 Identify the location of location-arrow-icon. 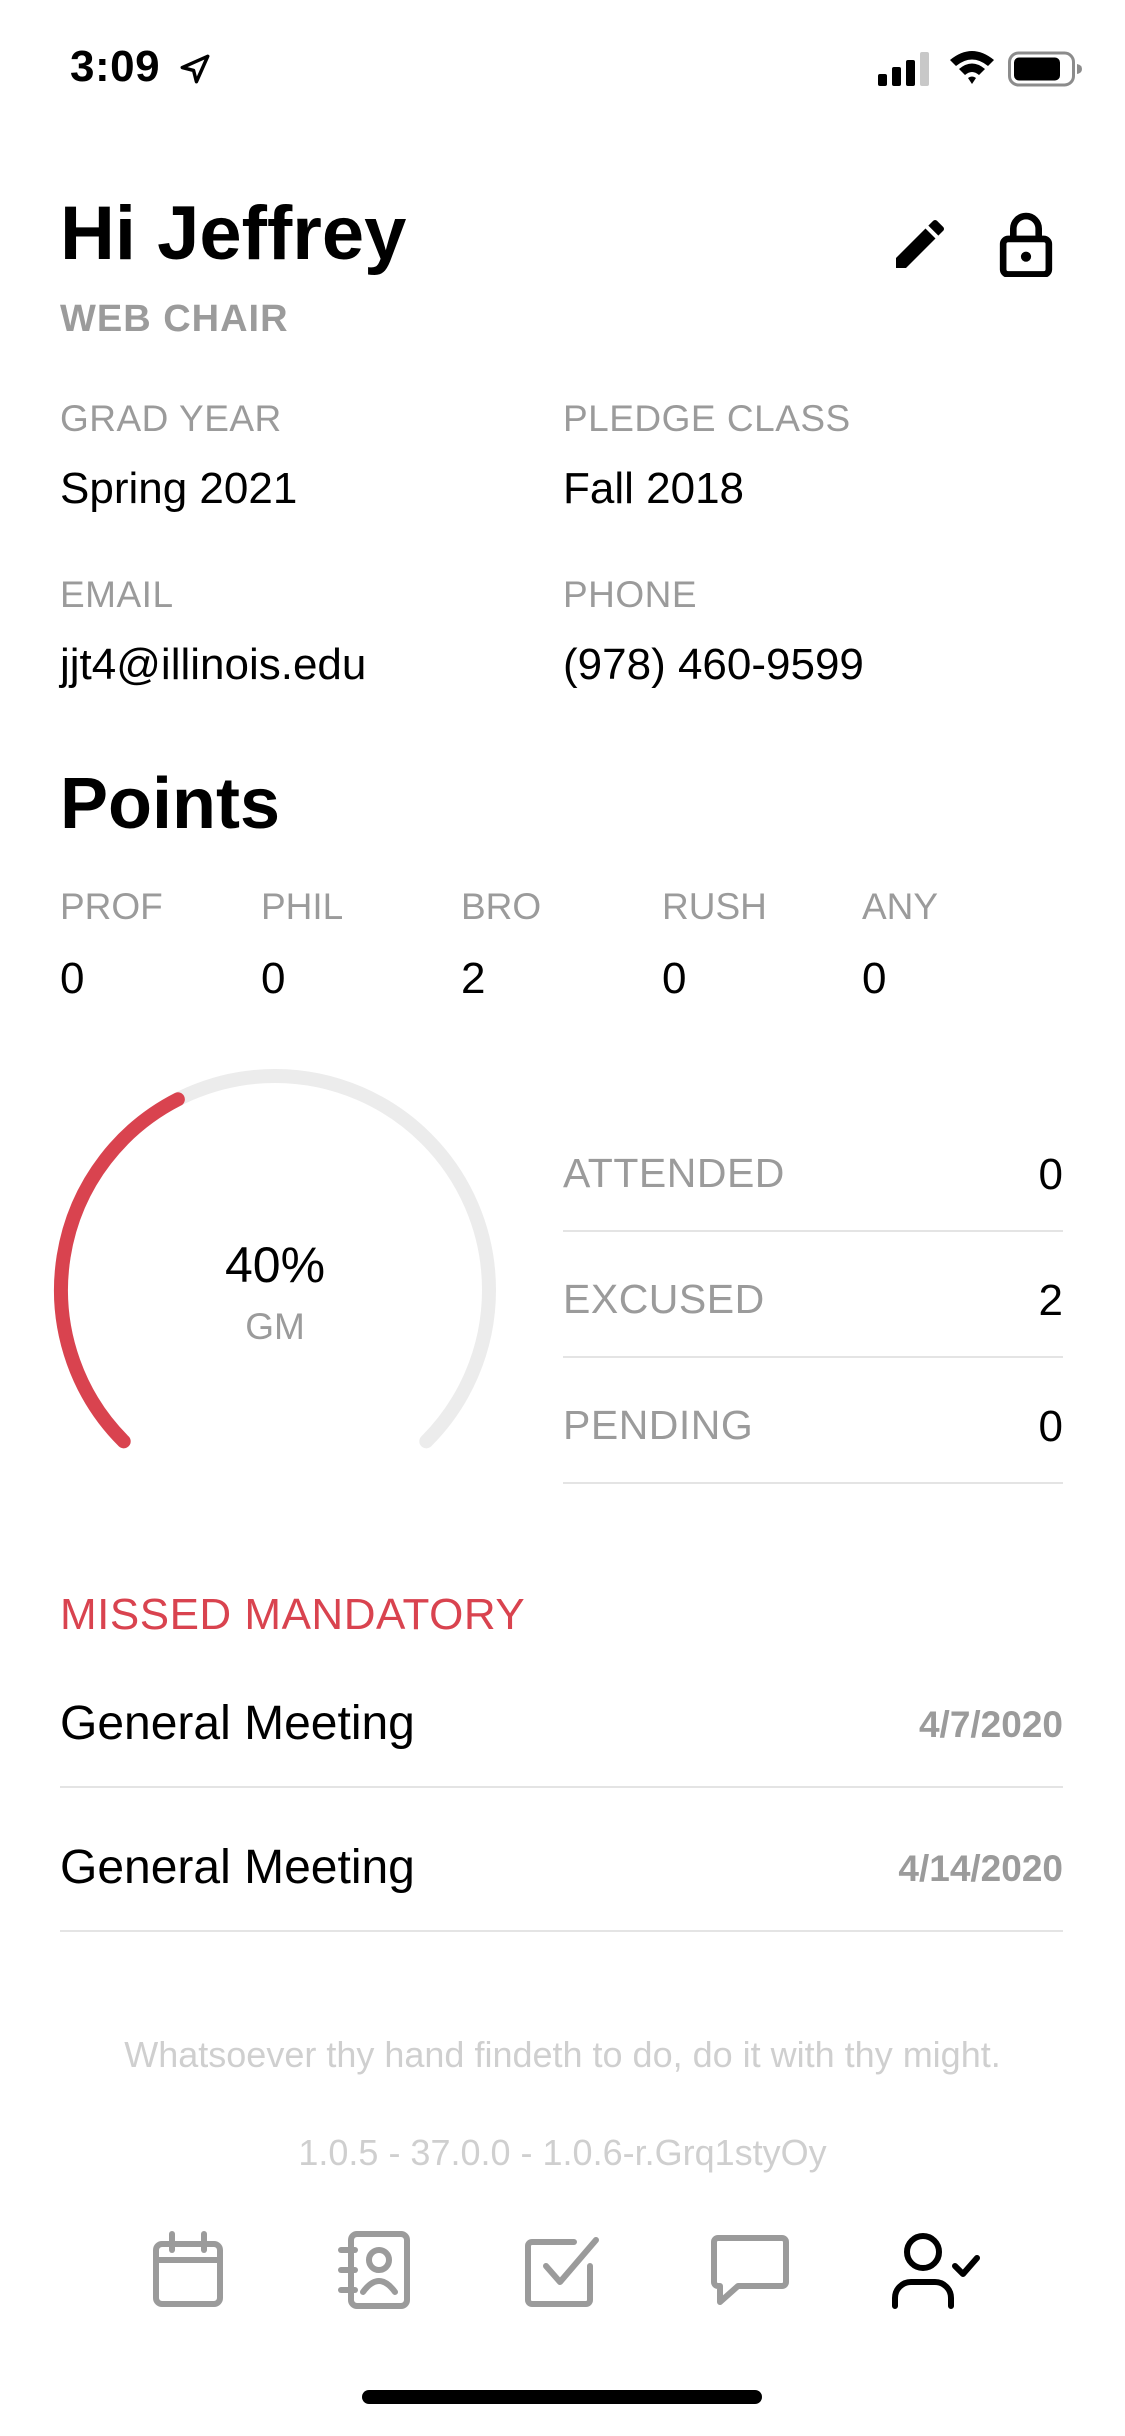
(195, 69).